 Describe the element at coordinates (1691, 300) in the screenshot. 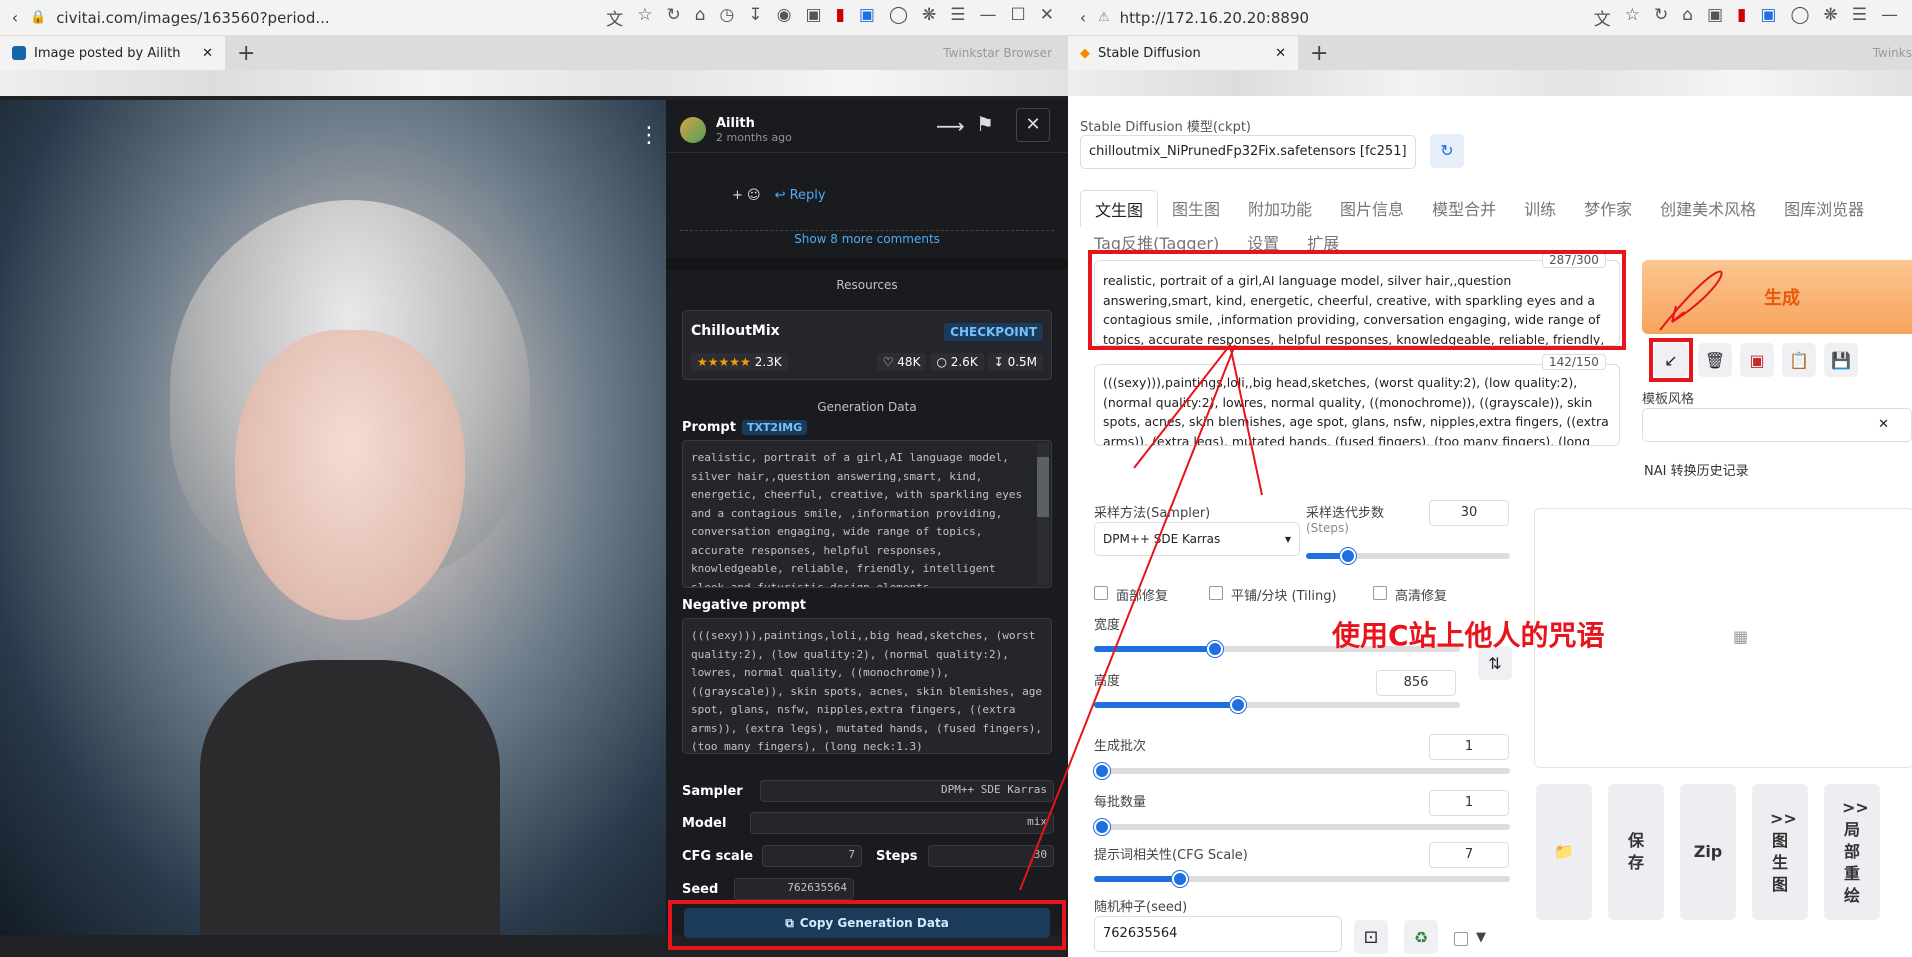

I see `arrow-to-read-button` at that location.